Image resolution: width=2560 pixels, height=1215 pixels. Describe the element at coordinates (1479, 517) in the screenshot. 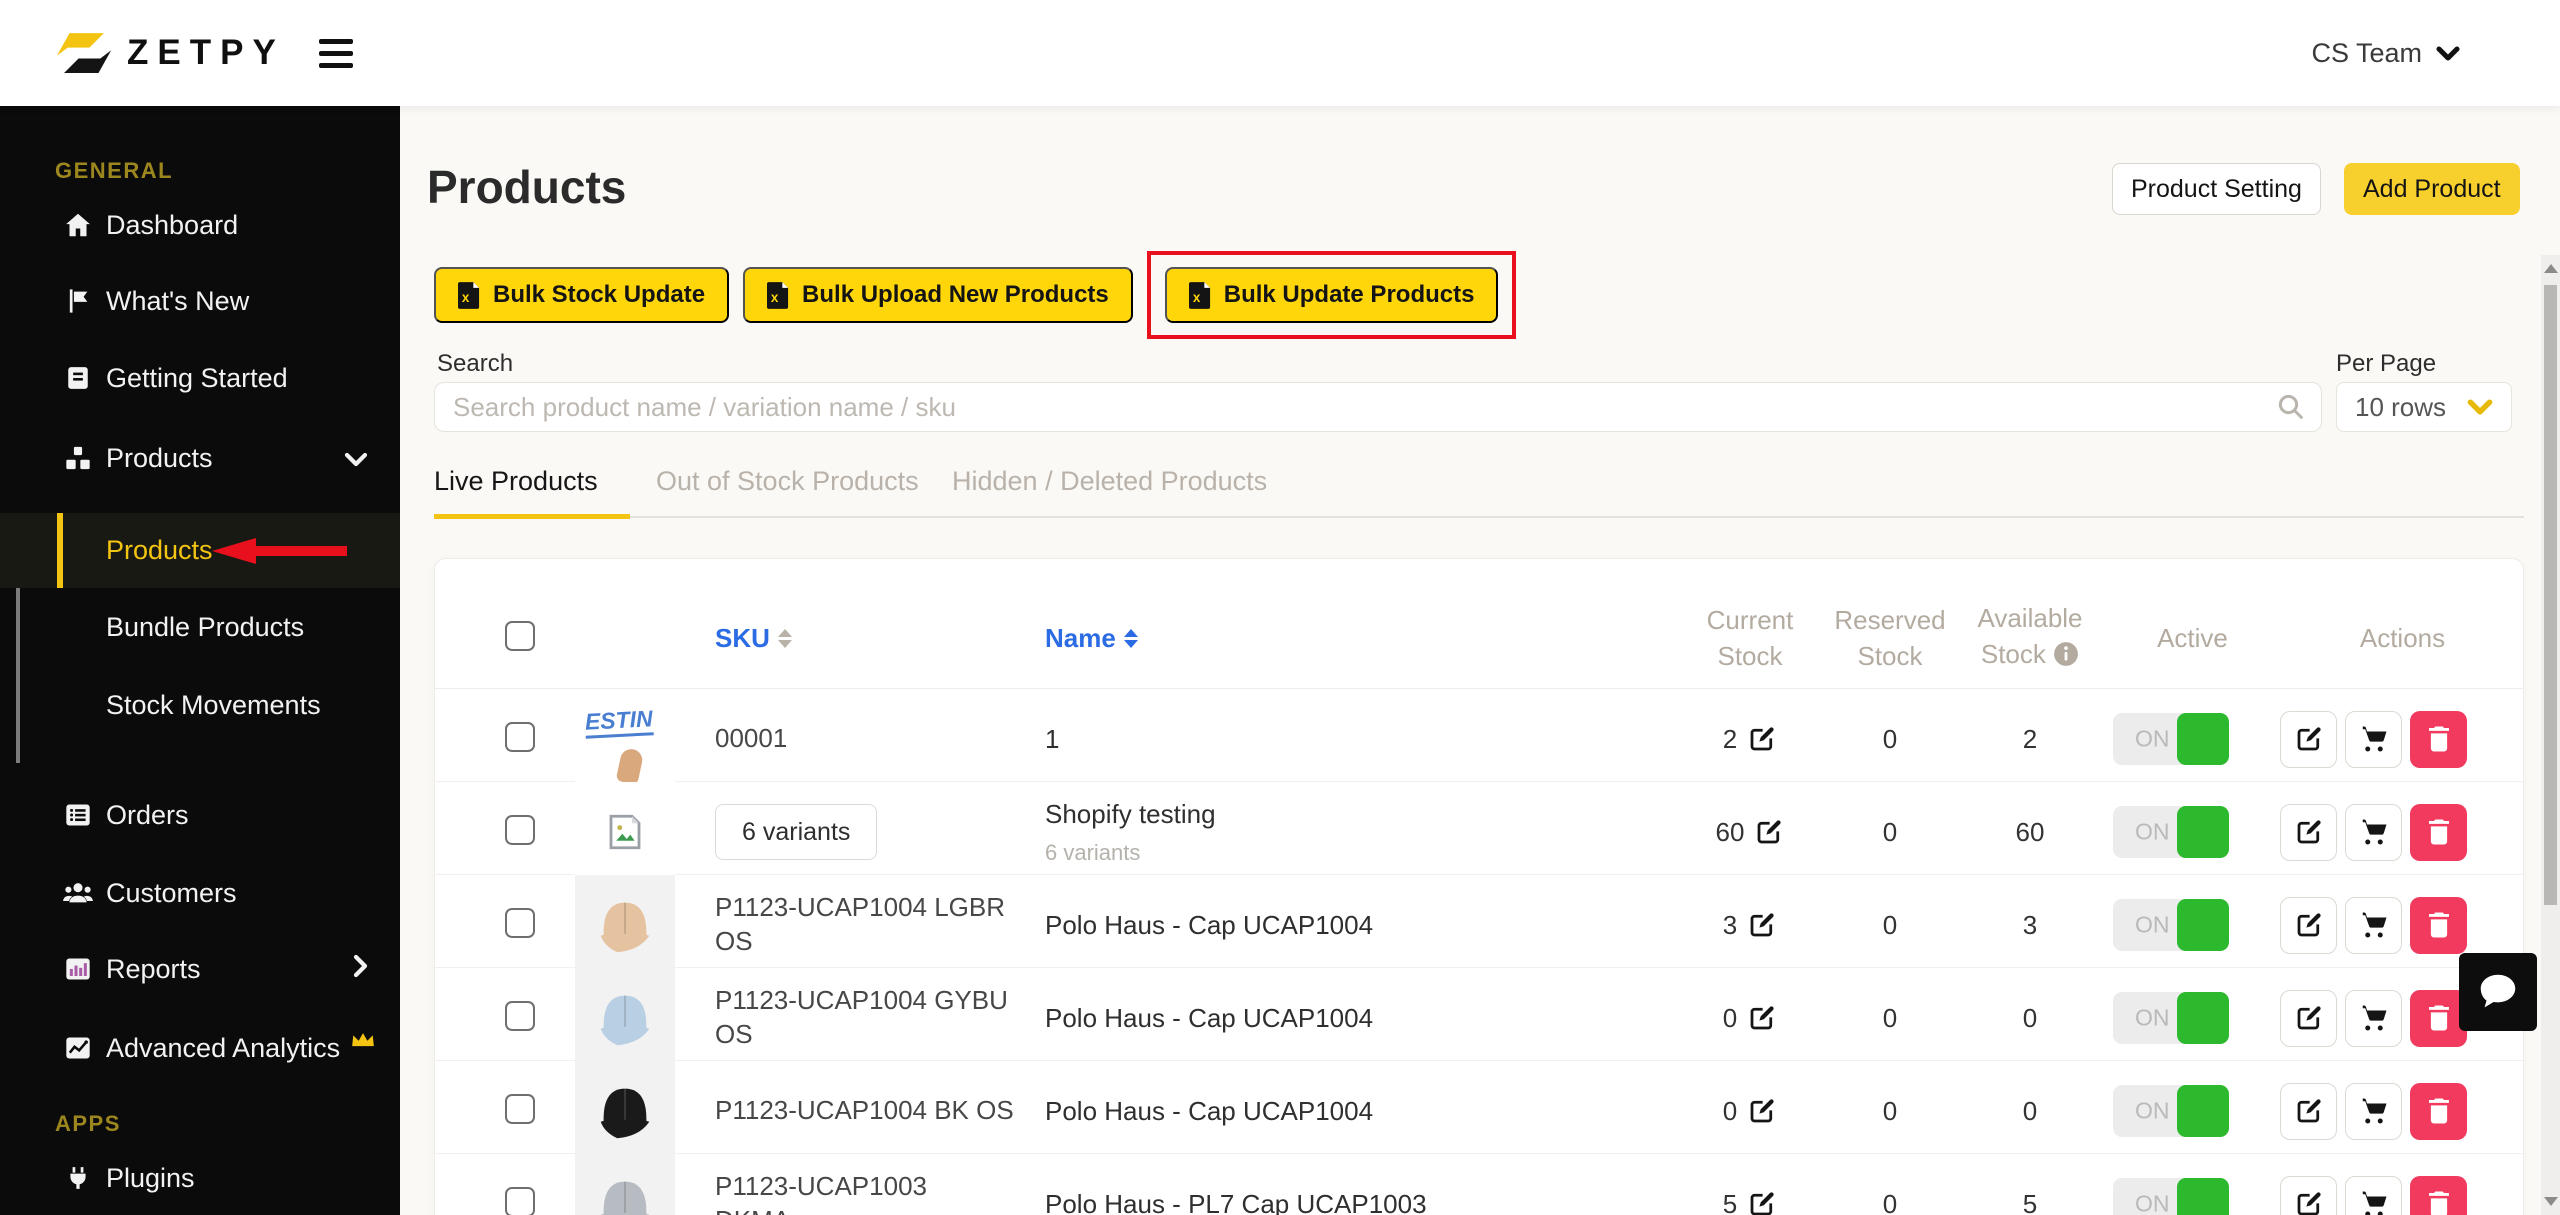

I see `tabs-underline` at that location.